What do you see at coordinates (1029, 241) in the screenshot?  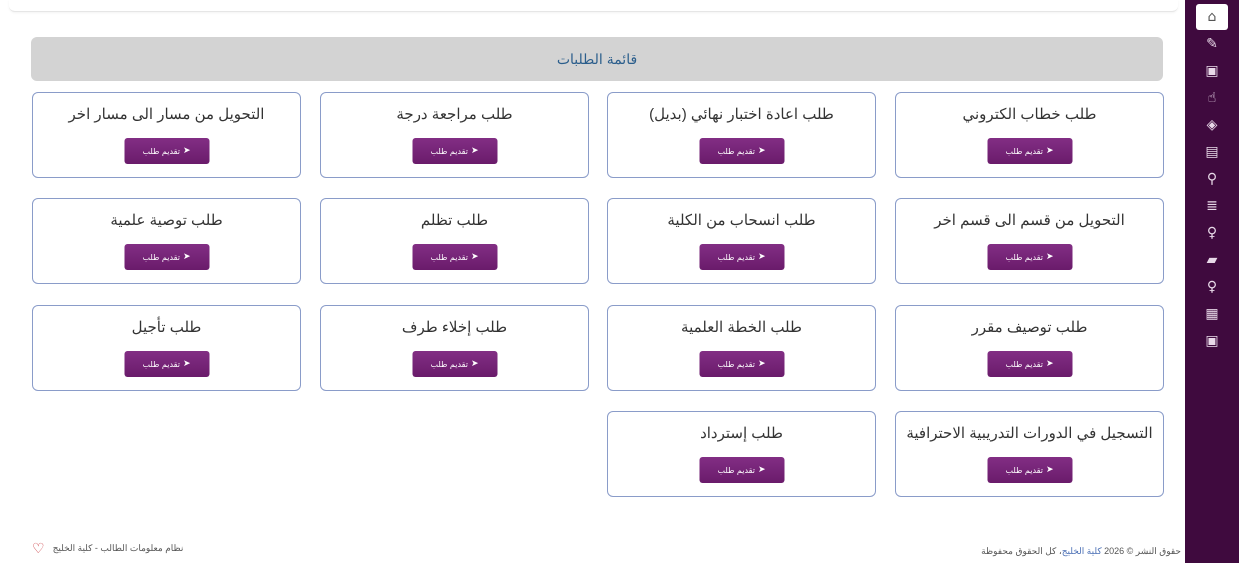 I see `request-card-dept-transfer: التحويل من قسم الى قسم اخر ➤ تقديم طلب` at bounding box center [1029, 241].